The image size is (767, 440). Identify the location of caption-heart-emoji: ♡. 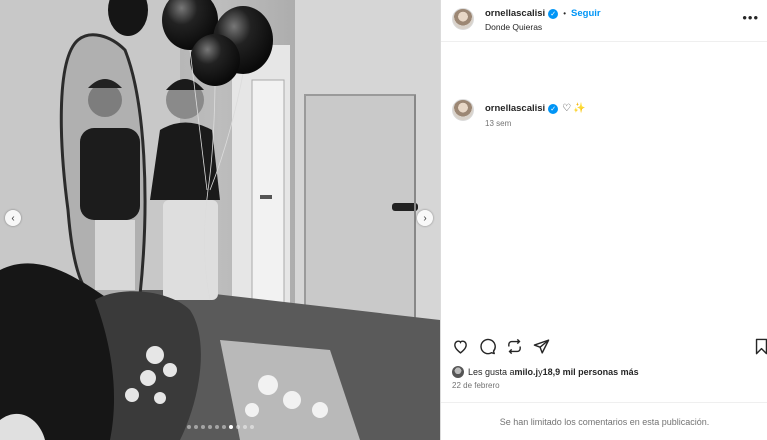
(567, 108).